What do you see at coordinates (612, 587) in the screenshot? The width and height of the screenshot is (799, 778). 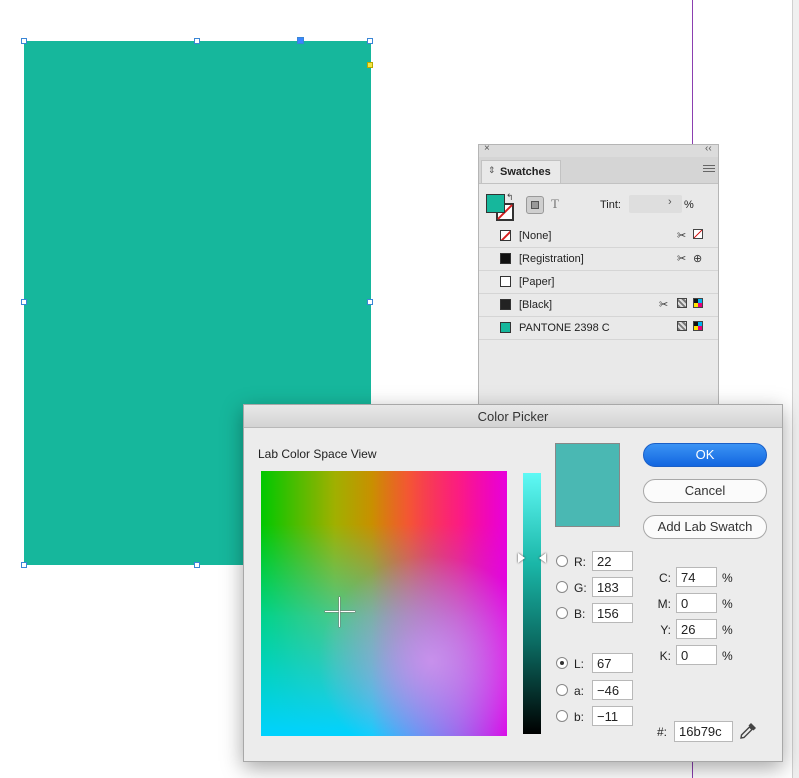 I see `g-input: 183` at bounding box center [612, 587].